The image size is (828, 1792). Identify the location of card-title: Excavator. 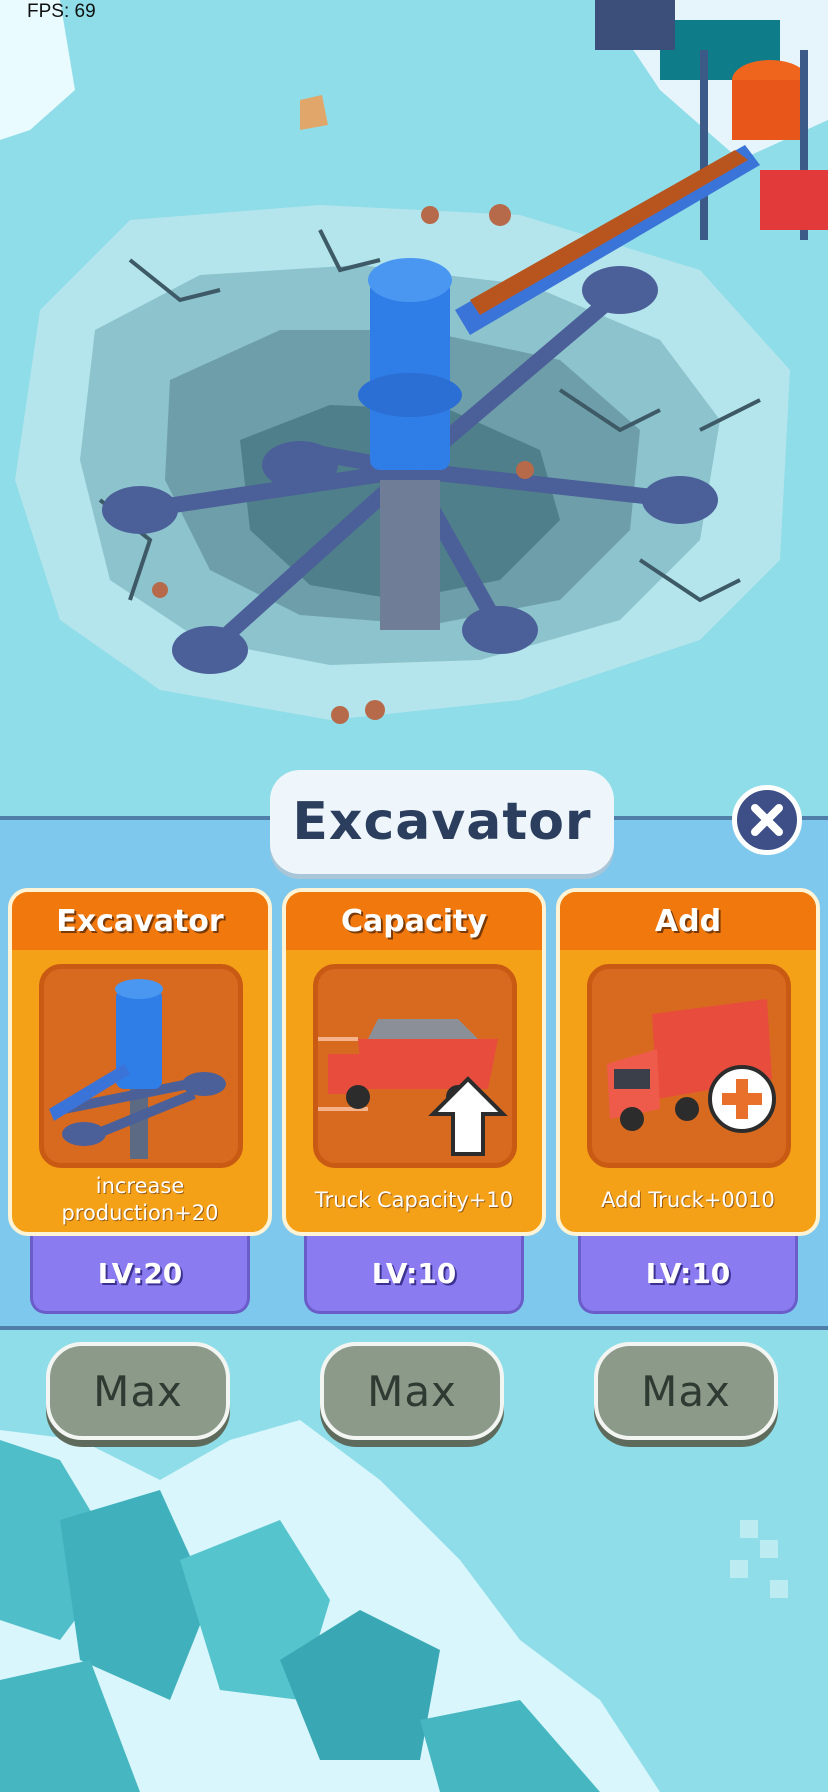
(140, 921).